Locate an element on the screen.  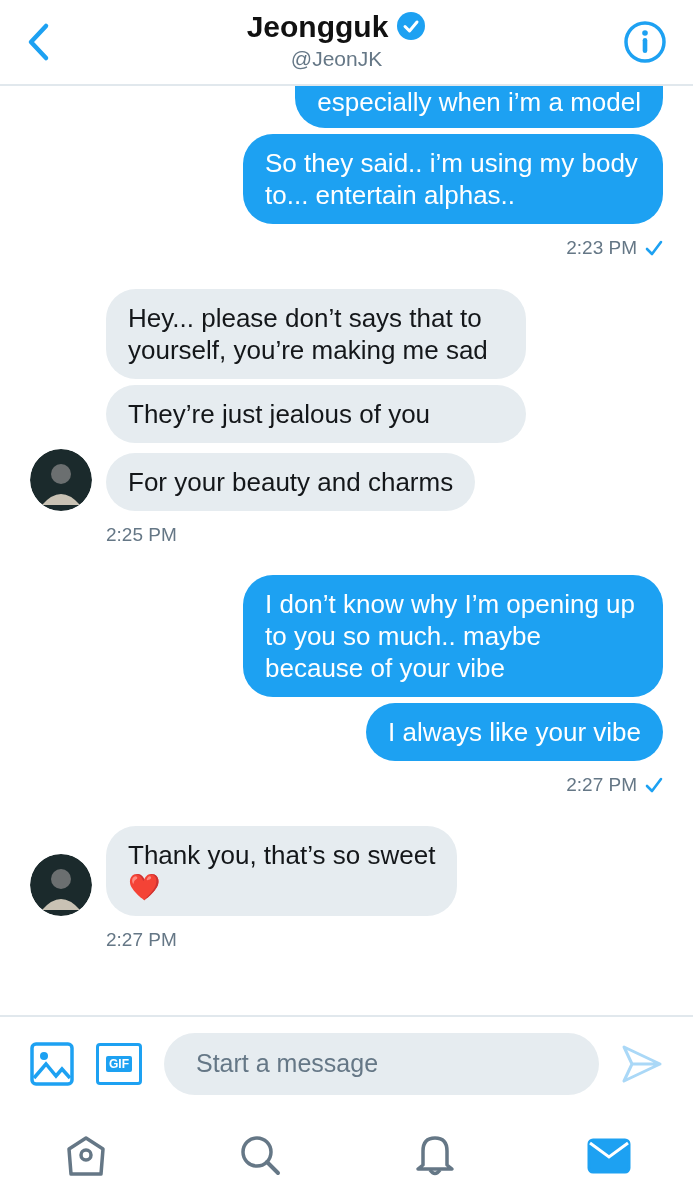
message-bubble: So they said.. i’m using my body to... entertain alphas.. is located at coordinates (453, 179).